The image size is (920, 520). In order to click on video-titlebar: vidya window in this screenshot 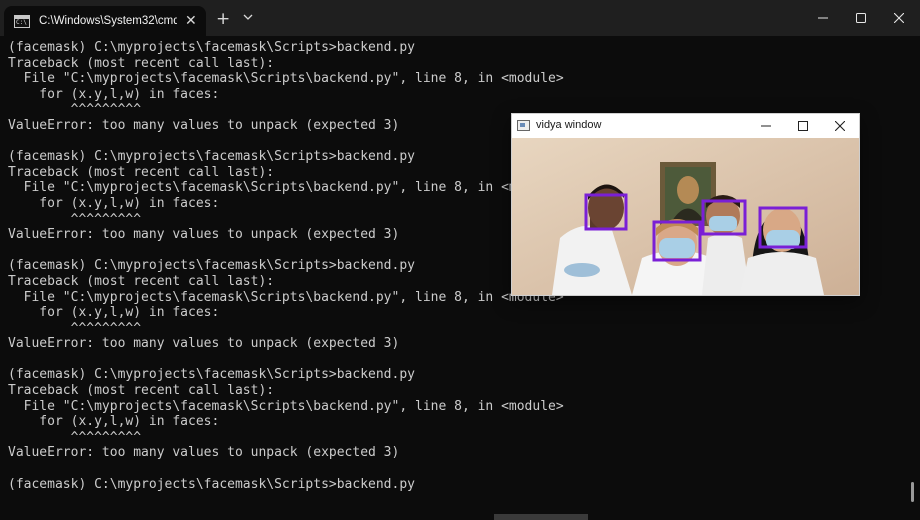, I will do `click(685, 126)`.